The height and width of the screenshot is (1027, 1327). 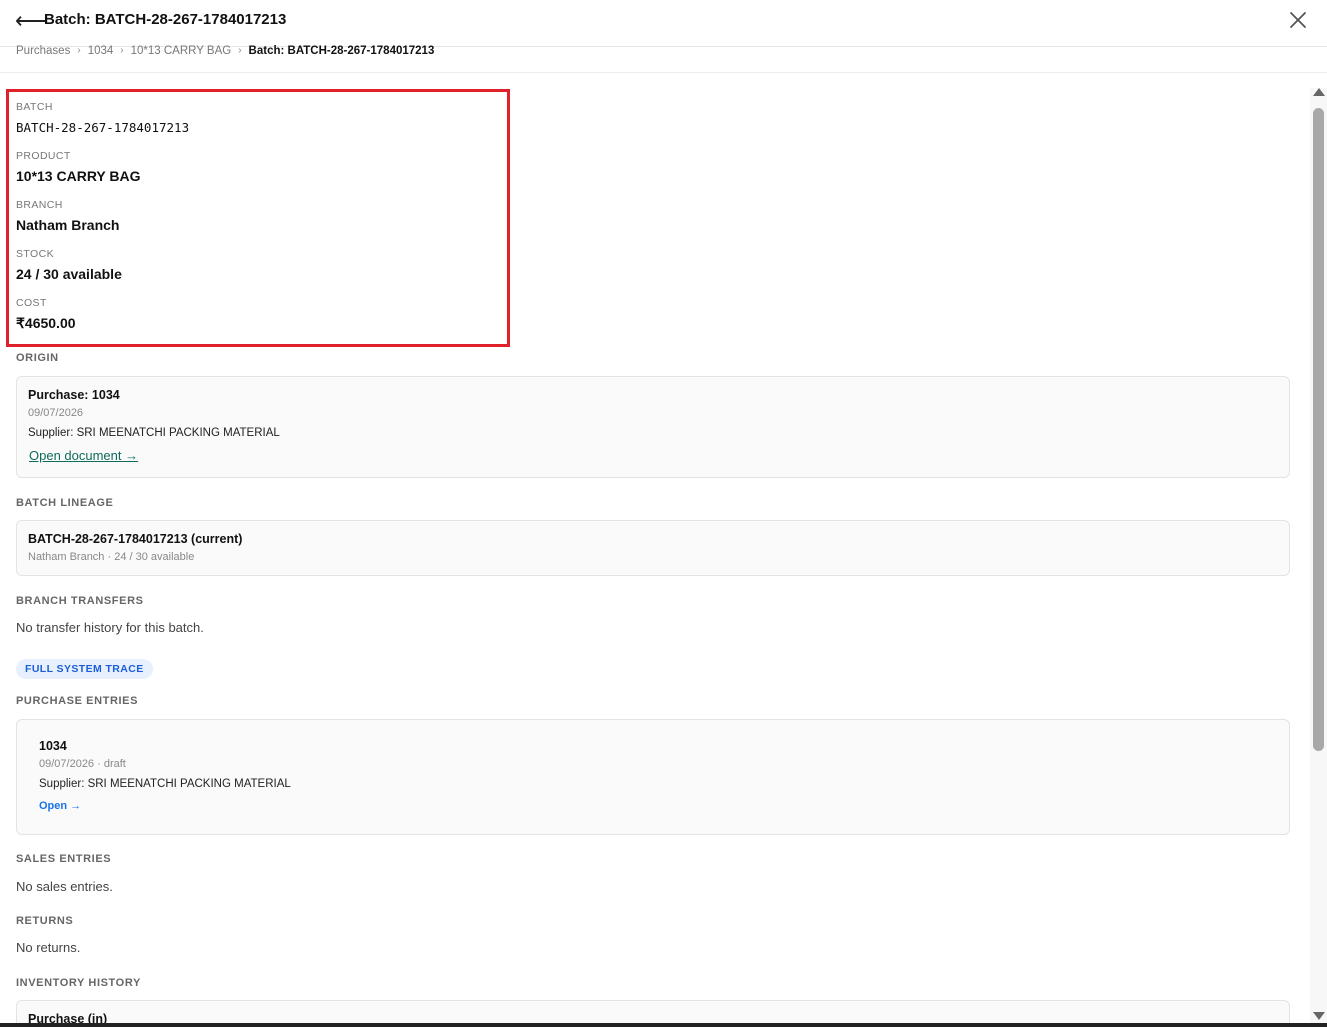 I want to click on close-icon, so click(x=1298, y=20).